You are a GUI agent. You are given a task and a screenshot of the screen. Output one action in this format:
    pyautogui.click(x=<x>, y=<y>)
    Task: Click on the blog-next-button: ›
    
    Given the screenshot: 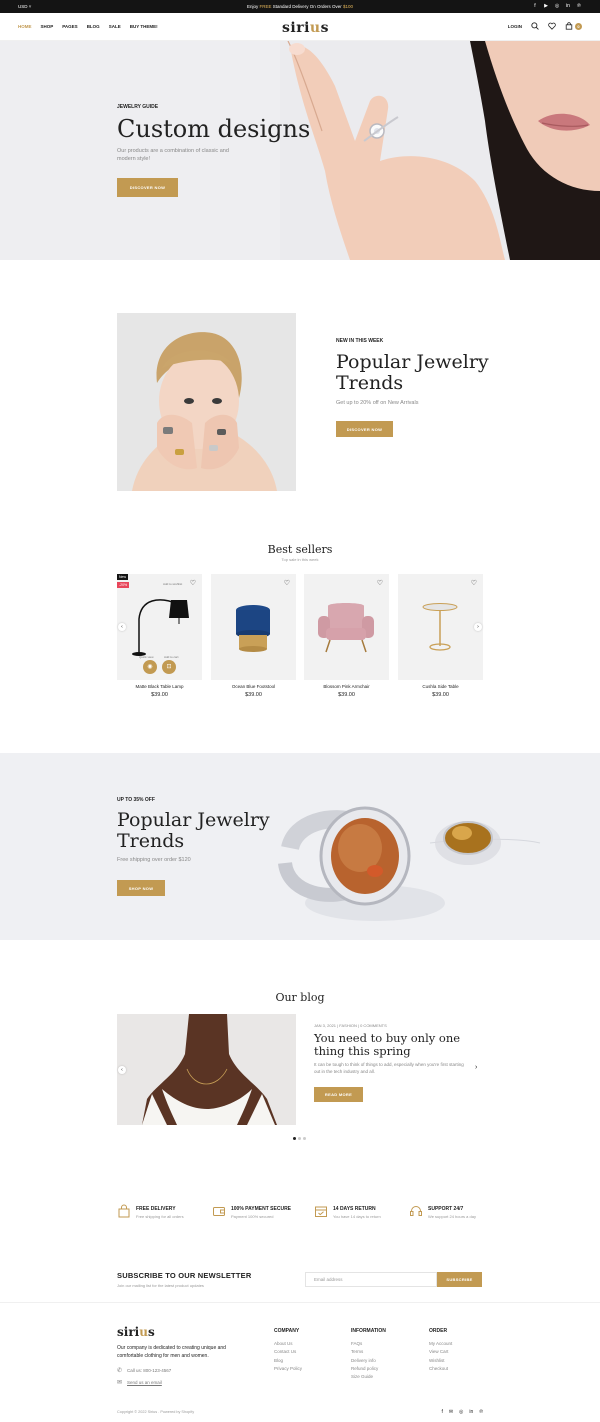 What is the action you would take?
    pyautogui.click(x=476, y=1067)
    